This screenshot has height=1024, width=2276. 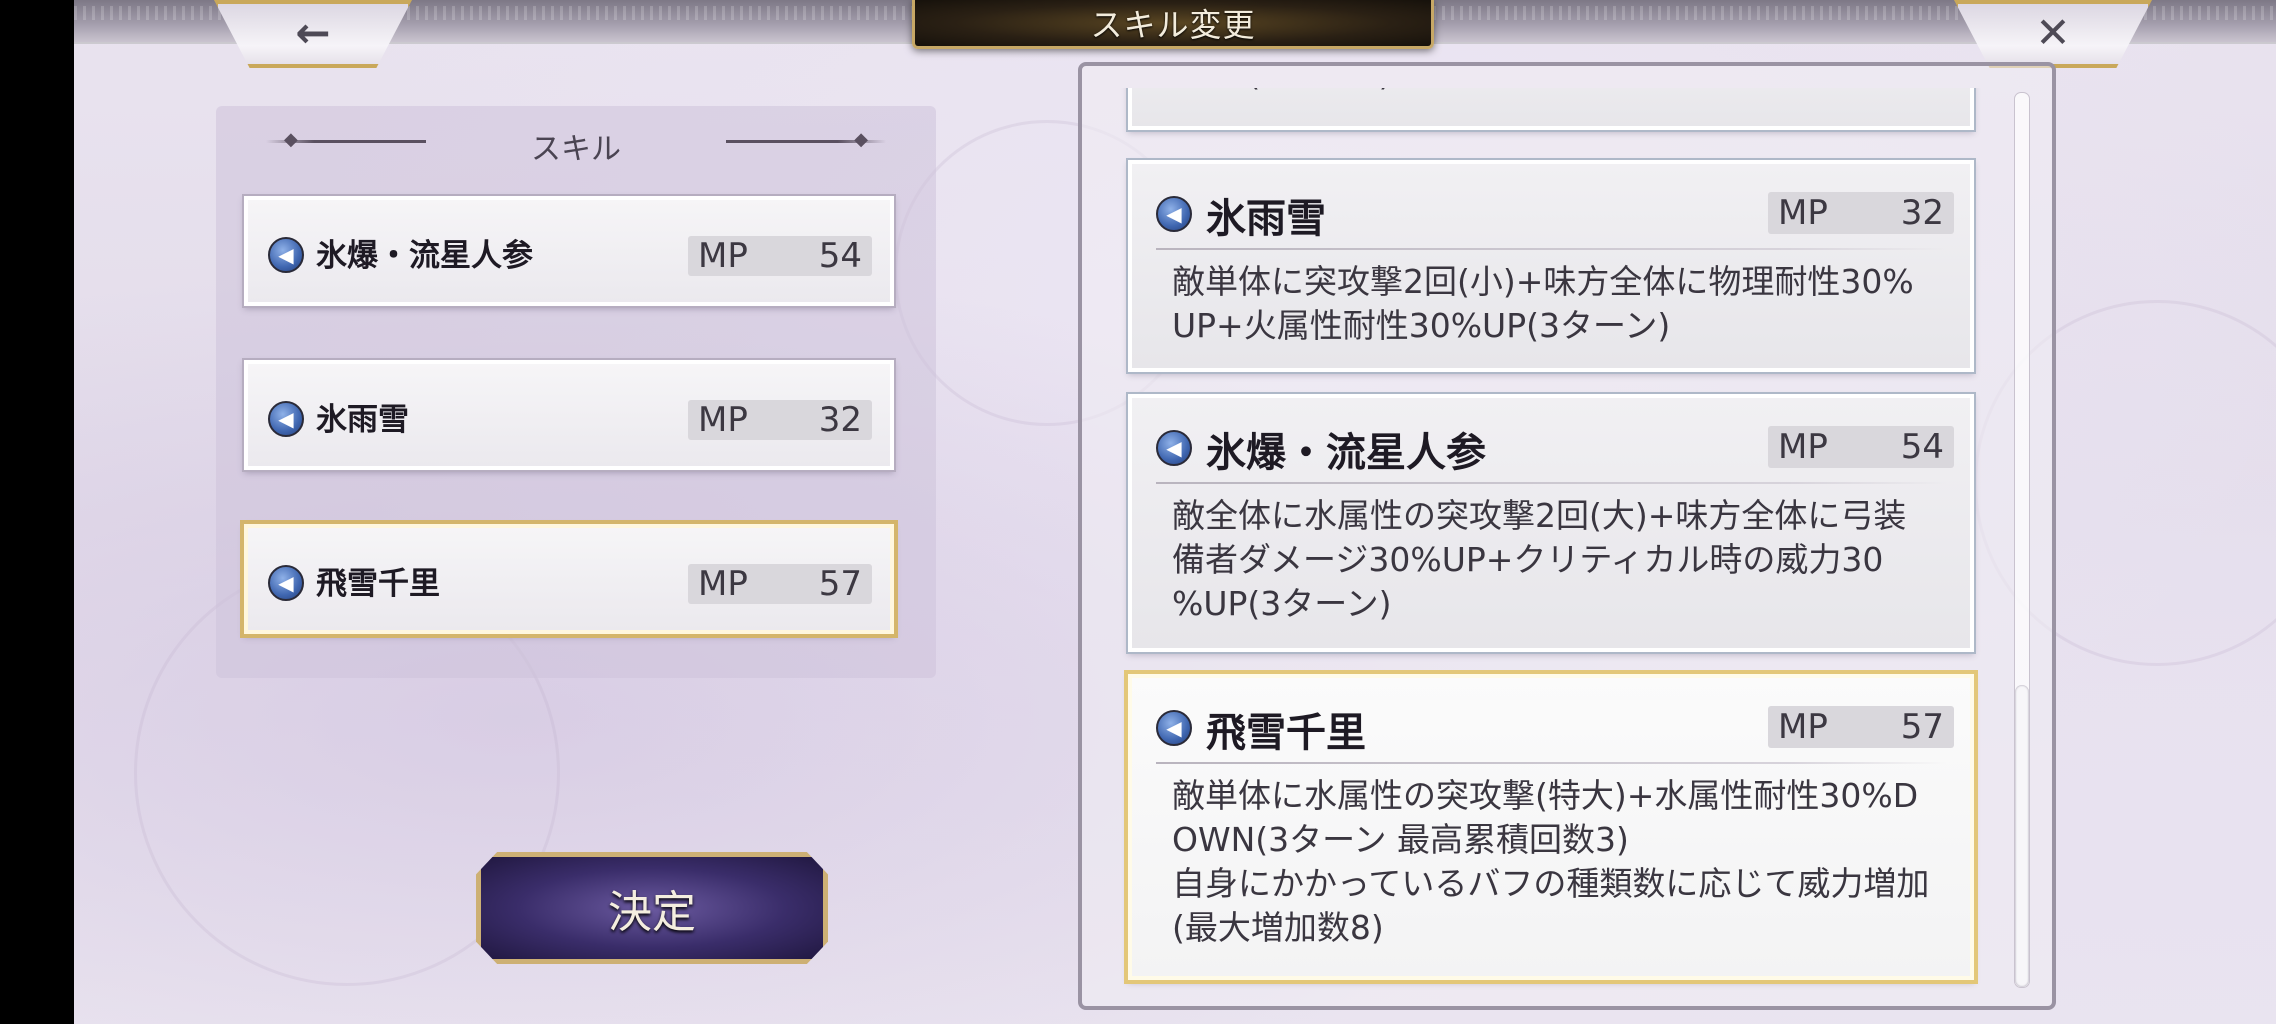 I want to click on scrollbar, so click(x=2022, y=540).